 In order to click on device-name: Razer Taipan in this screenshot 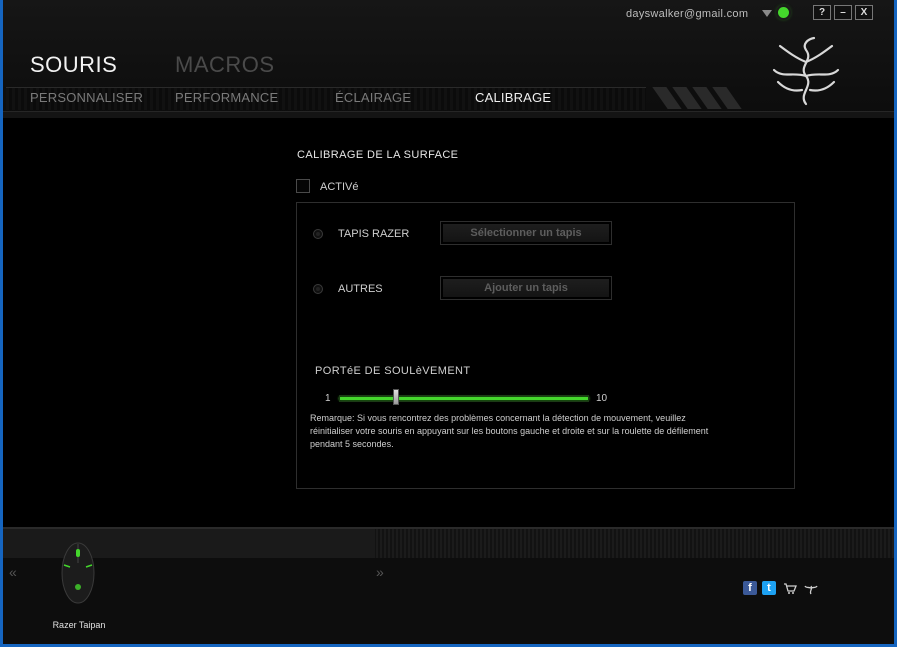, I will do `click(79, 625)`.